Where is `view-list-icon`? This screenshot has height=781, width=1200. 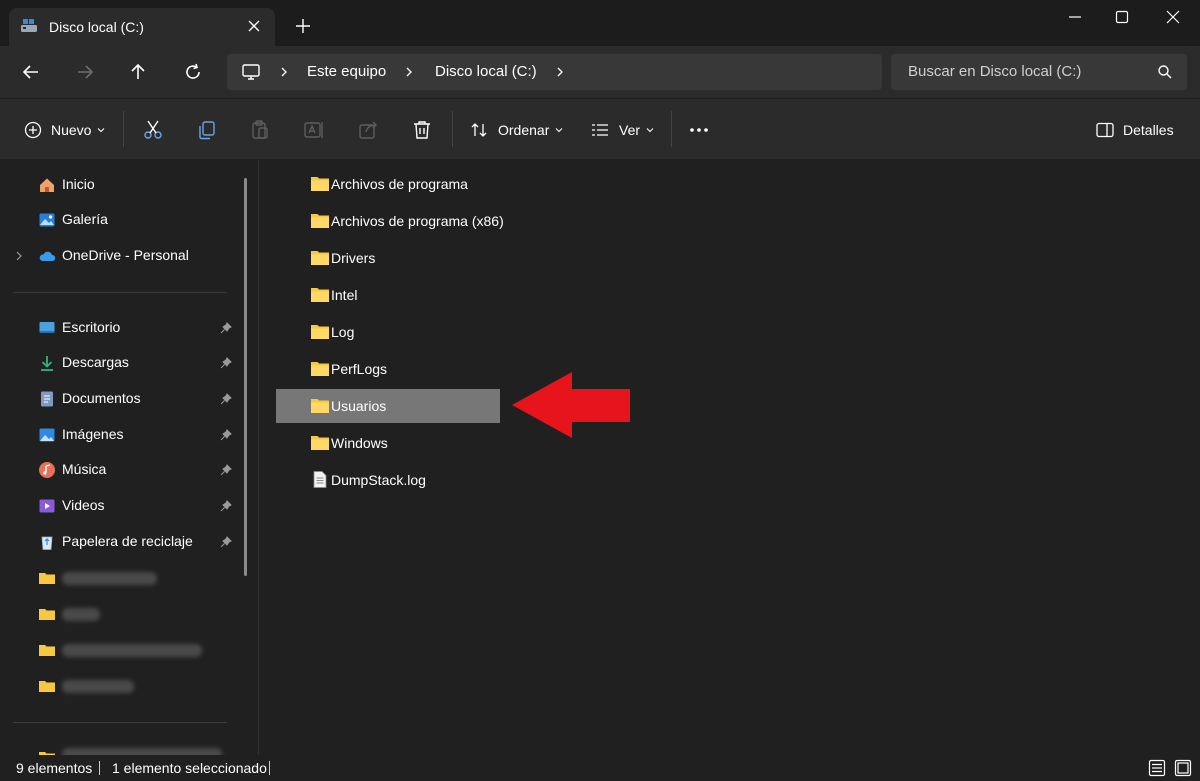
view-list-icon is located at coordinates (600, 130).